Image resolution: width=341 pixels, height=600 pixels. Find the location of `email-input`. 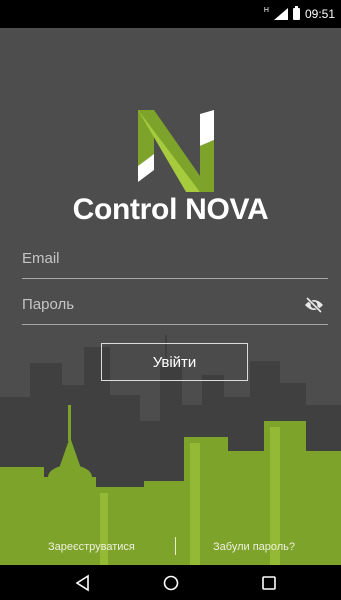

email-input is located at coordinates (157, 260).